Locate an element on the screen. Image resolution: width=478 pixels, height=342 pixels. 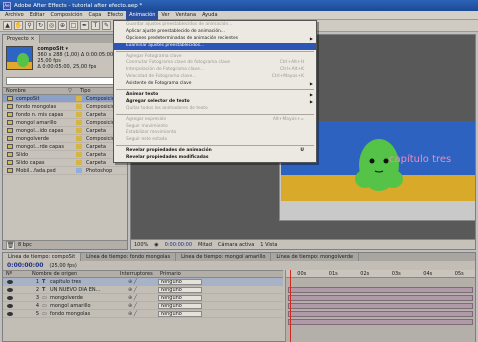
tab-timeline: Línea de tiempo: mongolverde is located at coordinates (315, 257).